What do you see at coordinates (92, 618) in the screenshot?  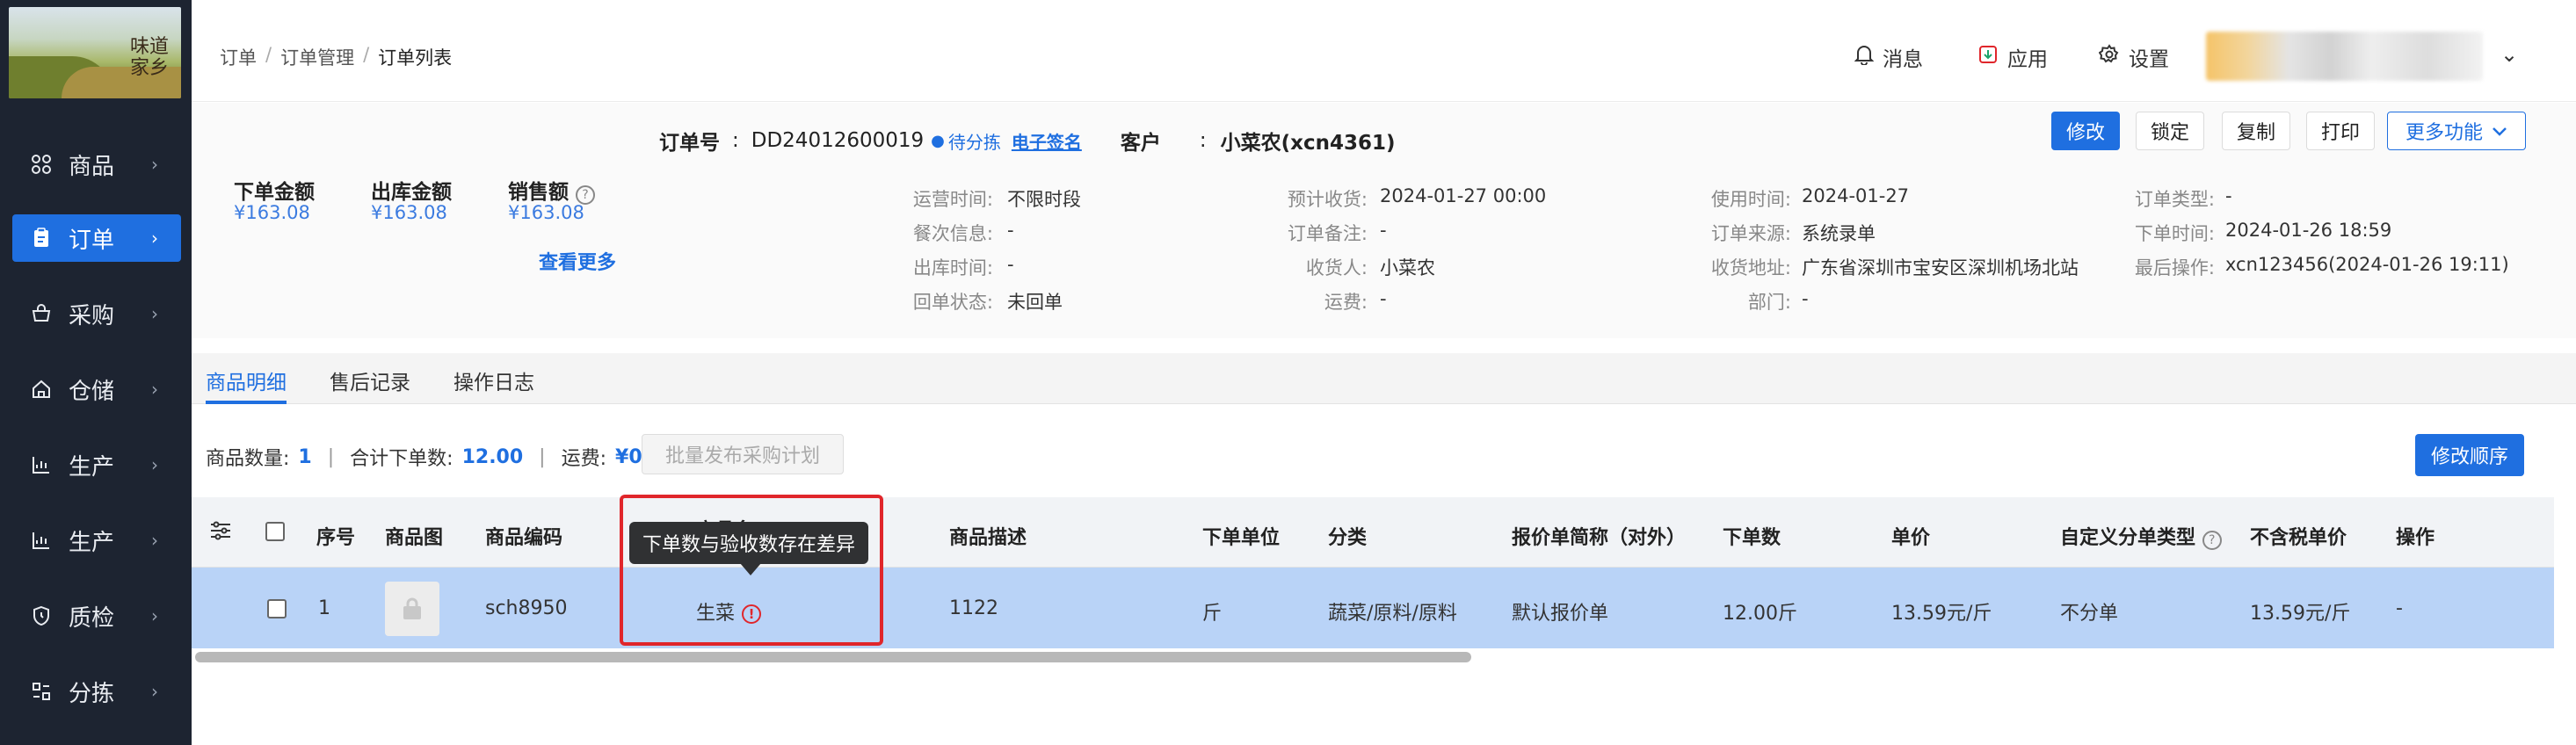 I see `sidebar-item-label: 质检` at bounding box center [92, 618].